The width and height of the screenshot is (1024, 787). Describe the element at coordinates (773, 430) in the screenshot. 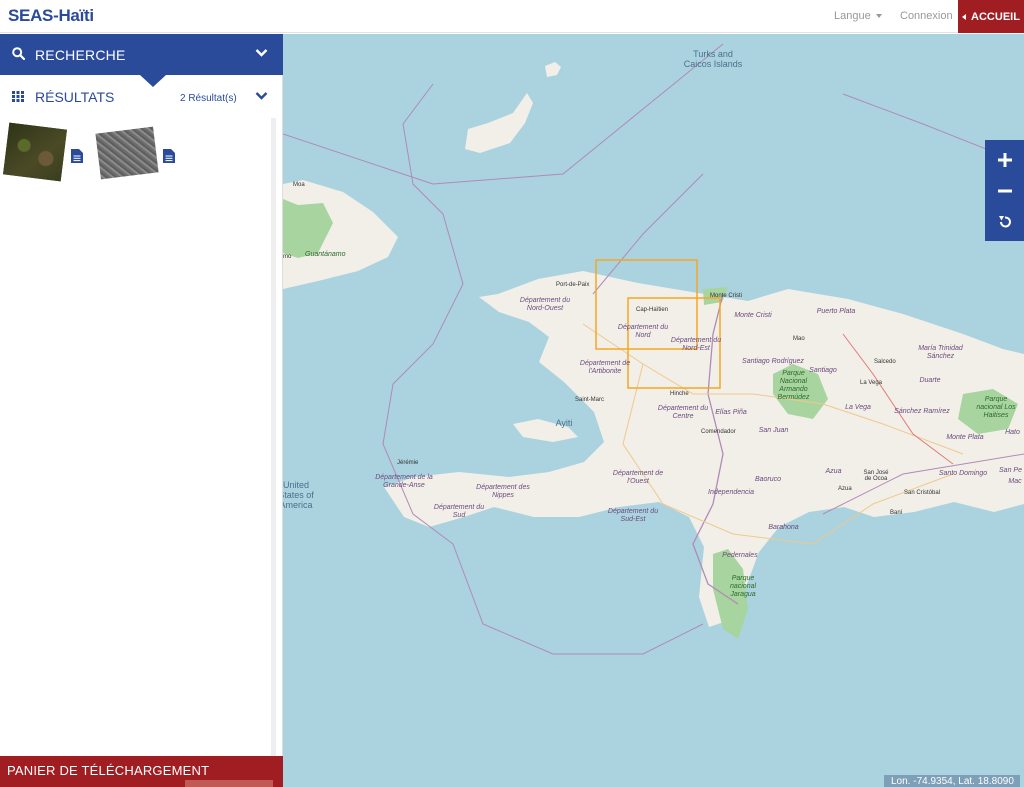

I see `map-label: San Juan` at that location.